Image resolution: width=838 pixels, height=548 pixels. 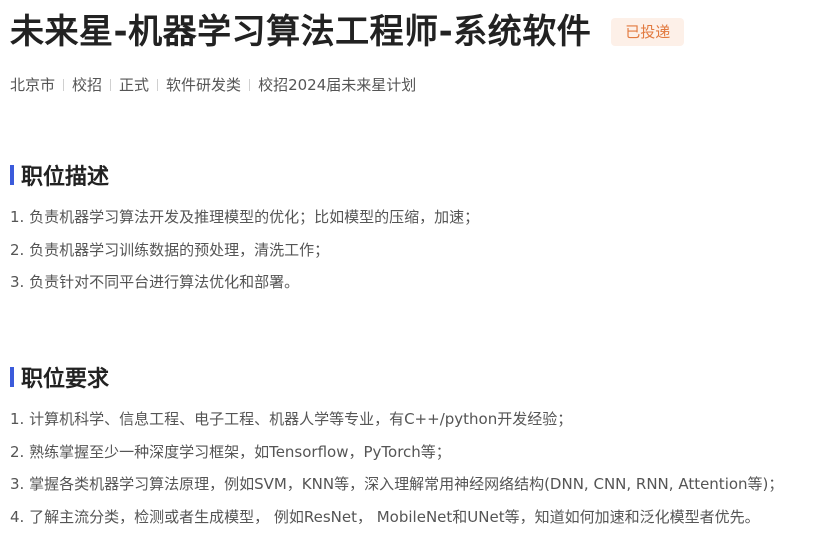 I want to click on job-meta: 北京市 校招 正式 软件研发类 校招2024届未来星计划, so click(x=213, y=84).